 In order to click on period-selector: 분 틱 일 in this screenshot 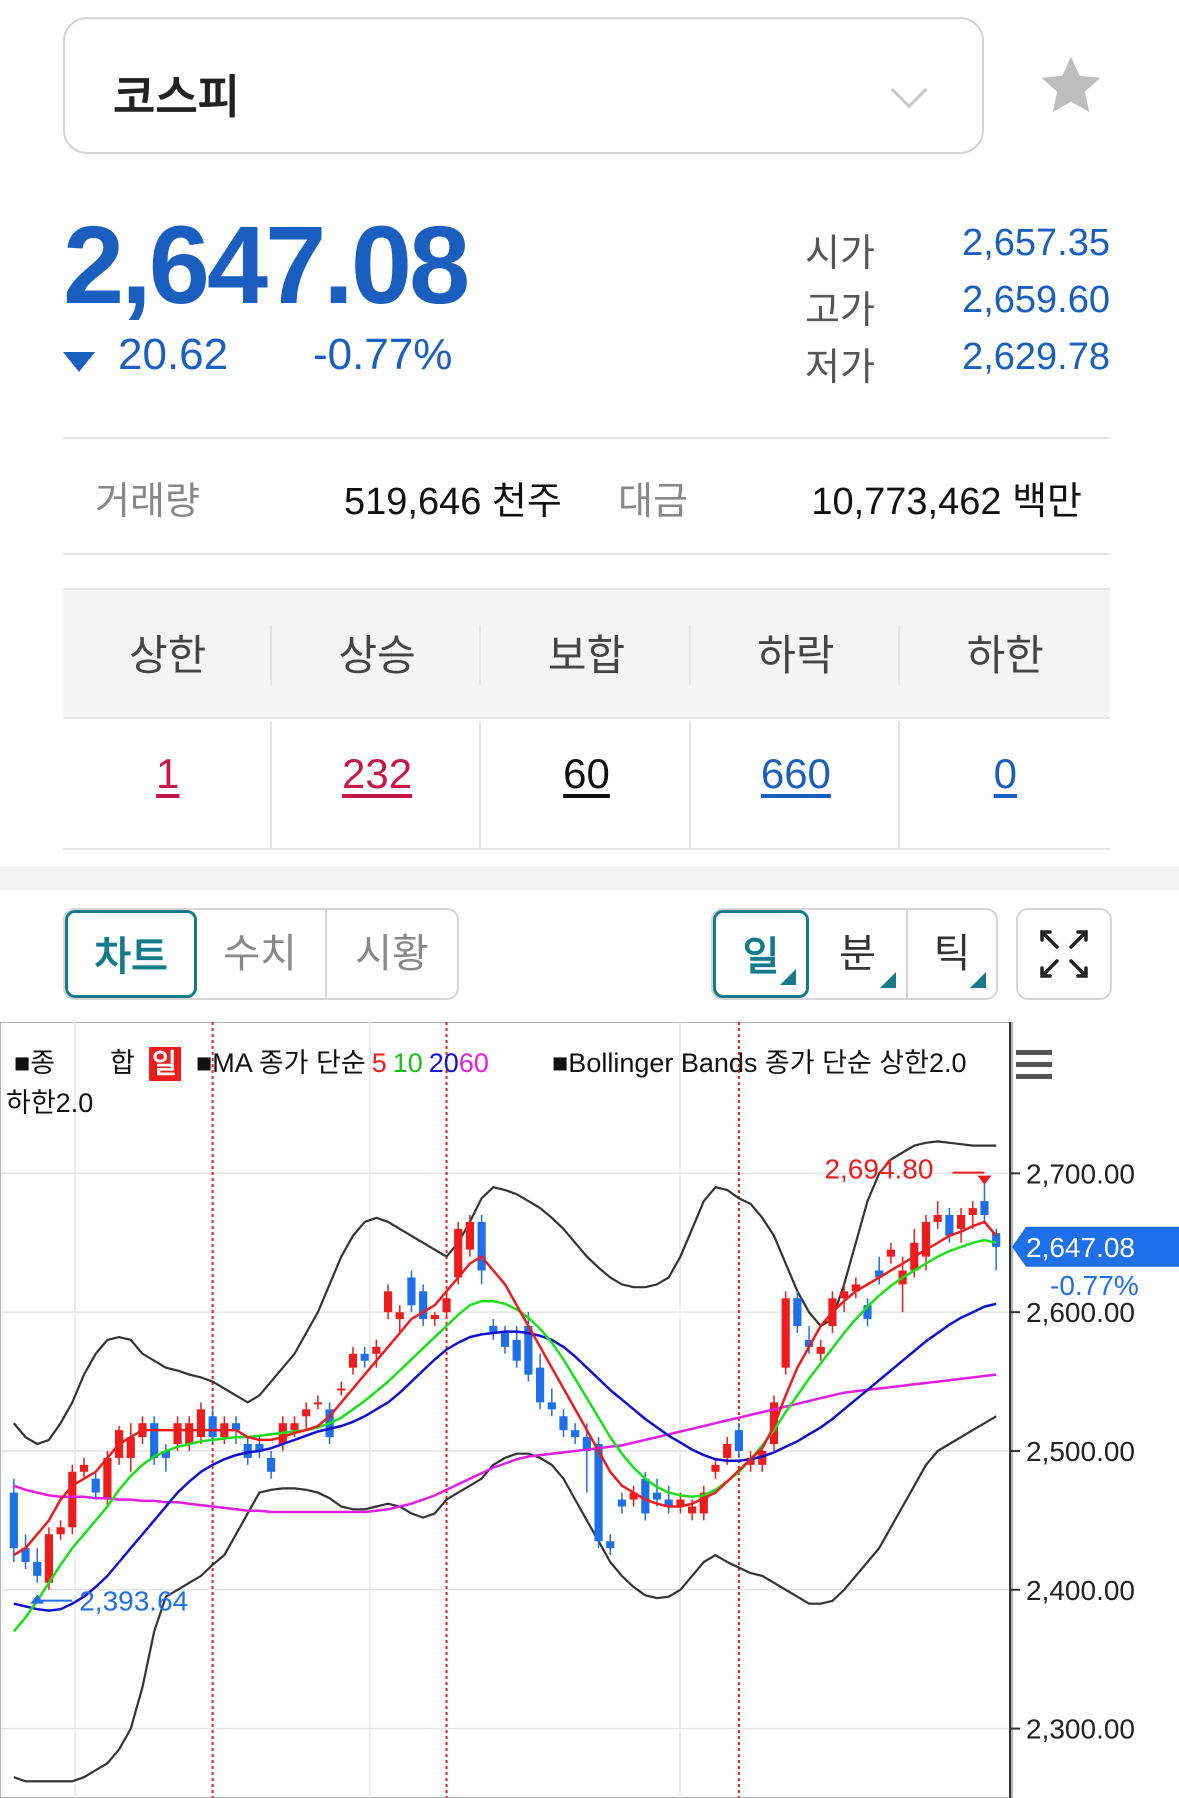, I will do `click(854, 954)`.